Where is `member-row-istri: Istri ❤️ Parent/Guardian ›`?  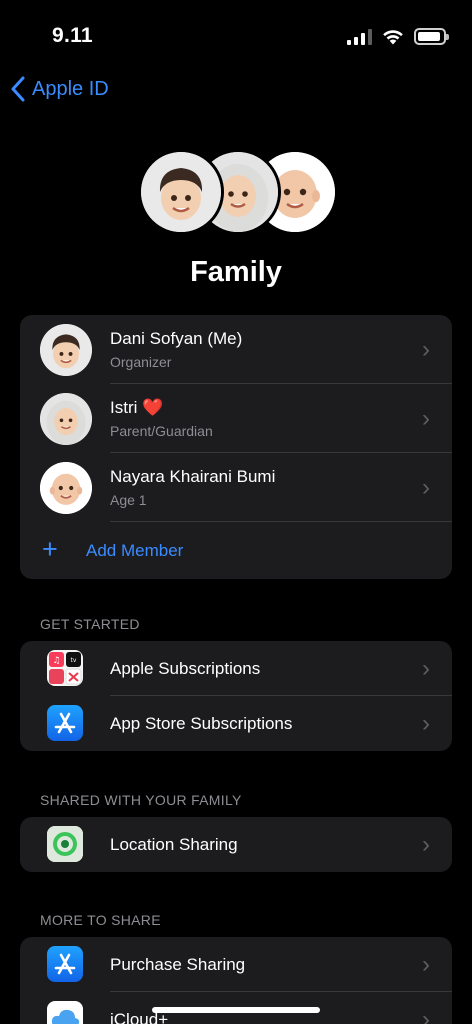 member-row-istri: Istri ❤️ Parent/Guardian › is located at coordinates (236, 418).